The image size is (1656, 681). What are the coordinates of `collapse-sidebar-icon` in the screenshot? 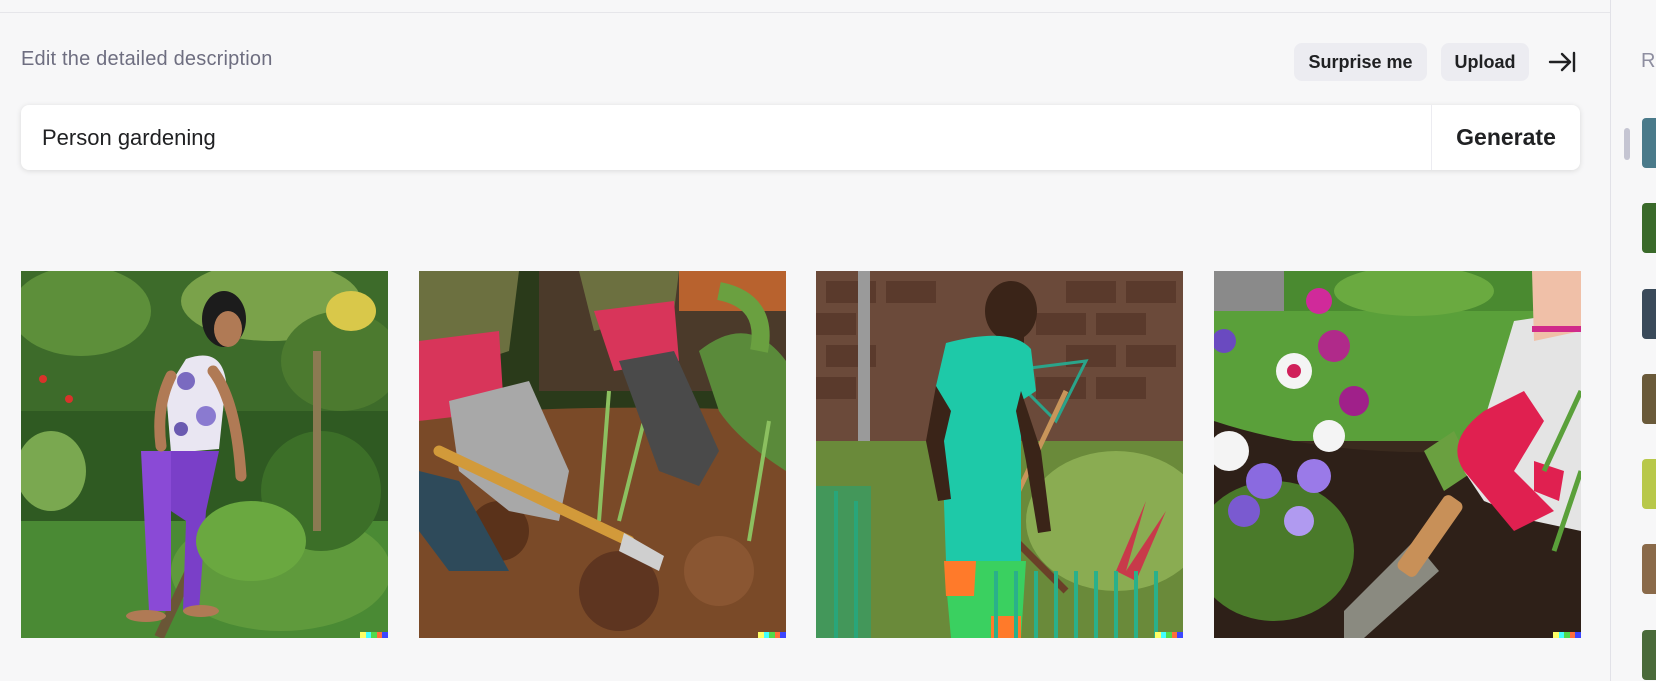 It's located at (1562, 62).